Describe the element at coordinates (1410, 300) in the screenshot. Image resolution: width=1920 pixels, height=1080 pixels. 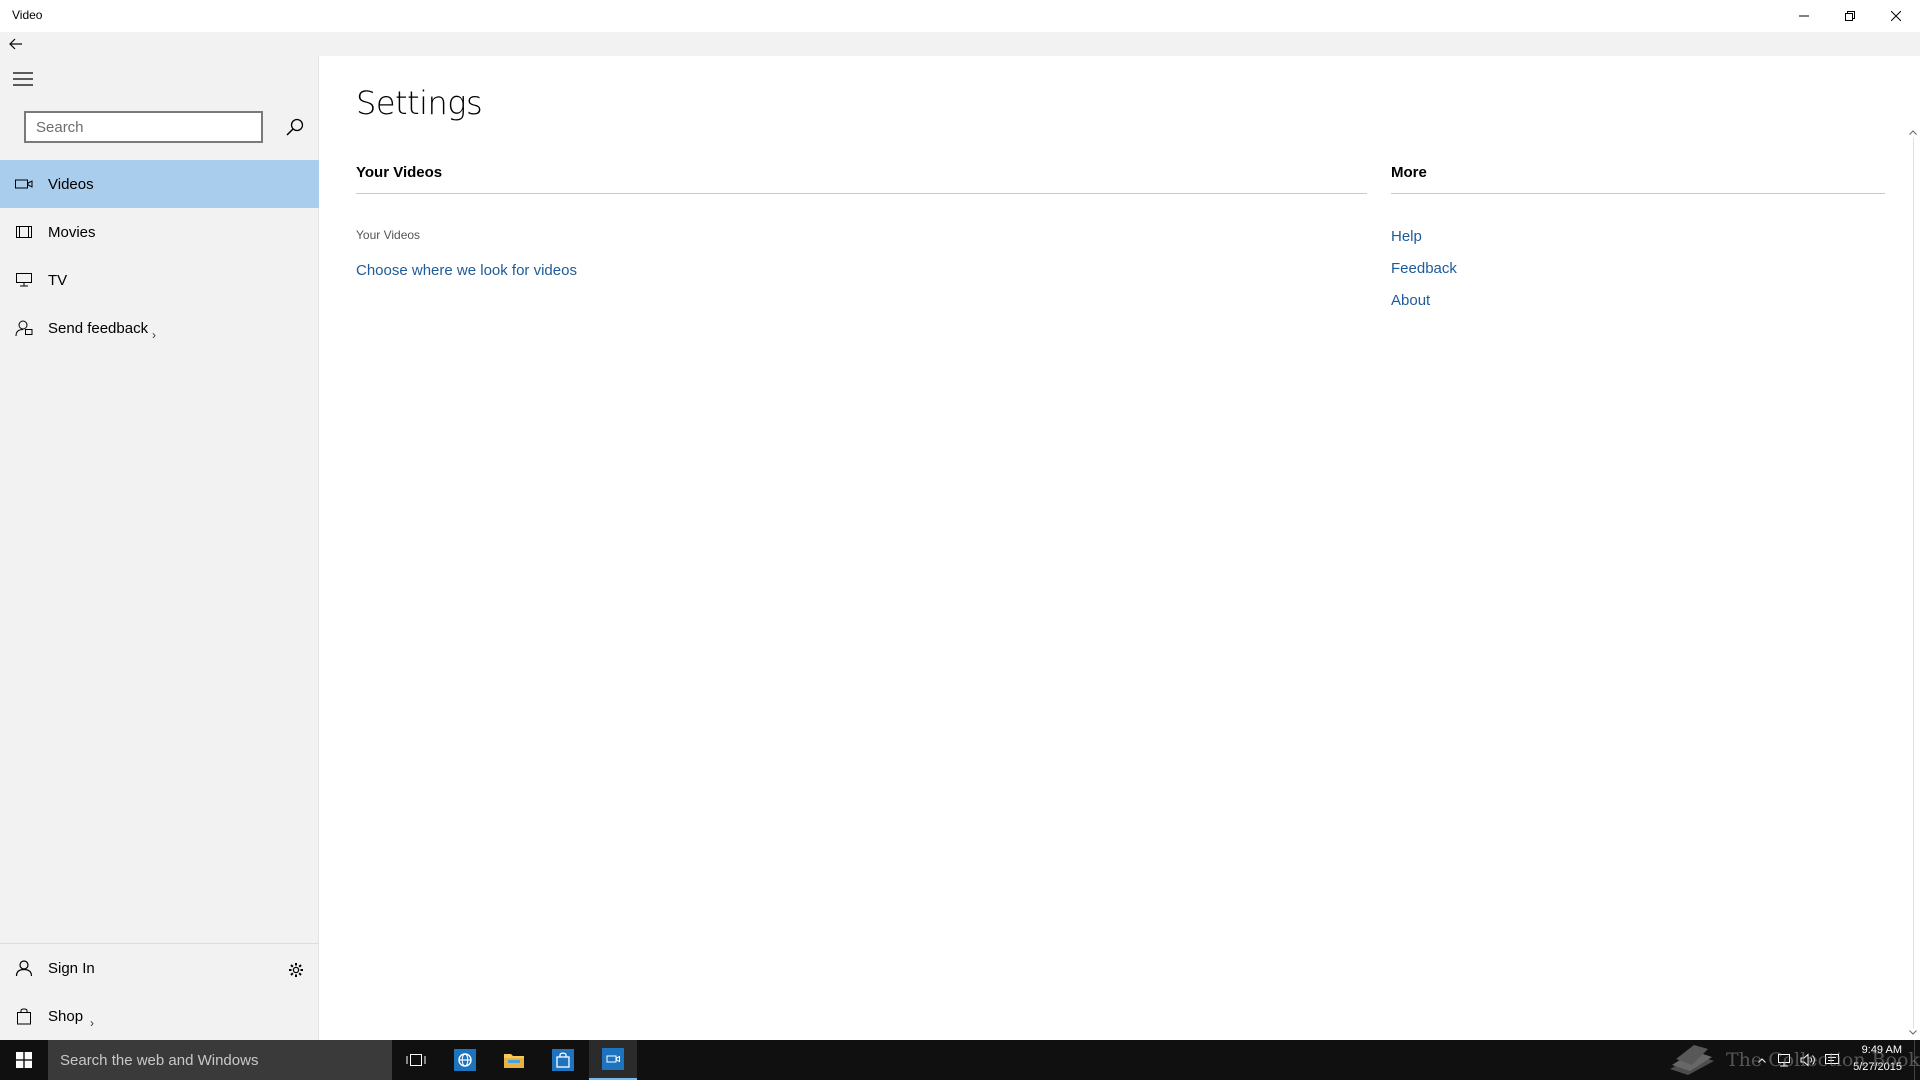
I see `about-link: About` at that location.